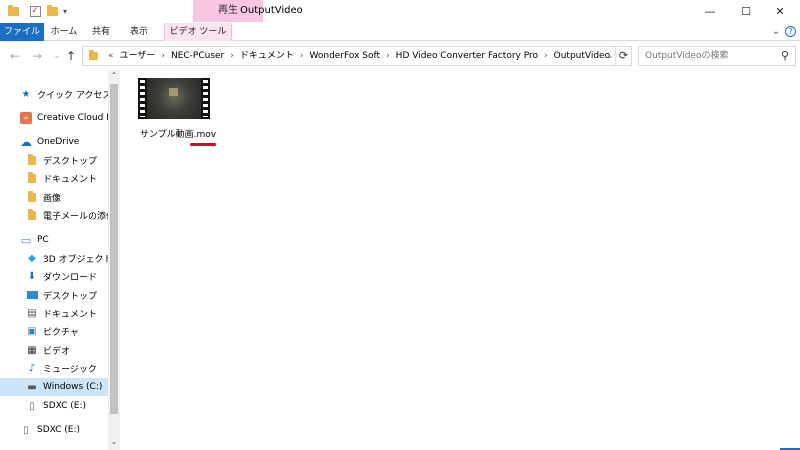 This screenshot has width=800, height=450. I want to click on nav-item-videos: ▦ ビデオ, so click(54, 350).